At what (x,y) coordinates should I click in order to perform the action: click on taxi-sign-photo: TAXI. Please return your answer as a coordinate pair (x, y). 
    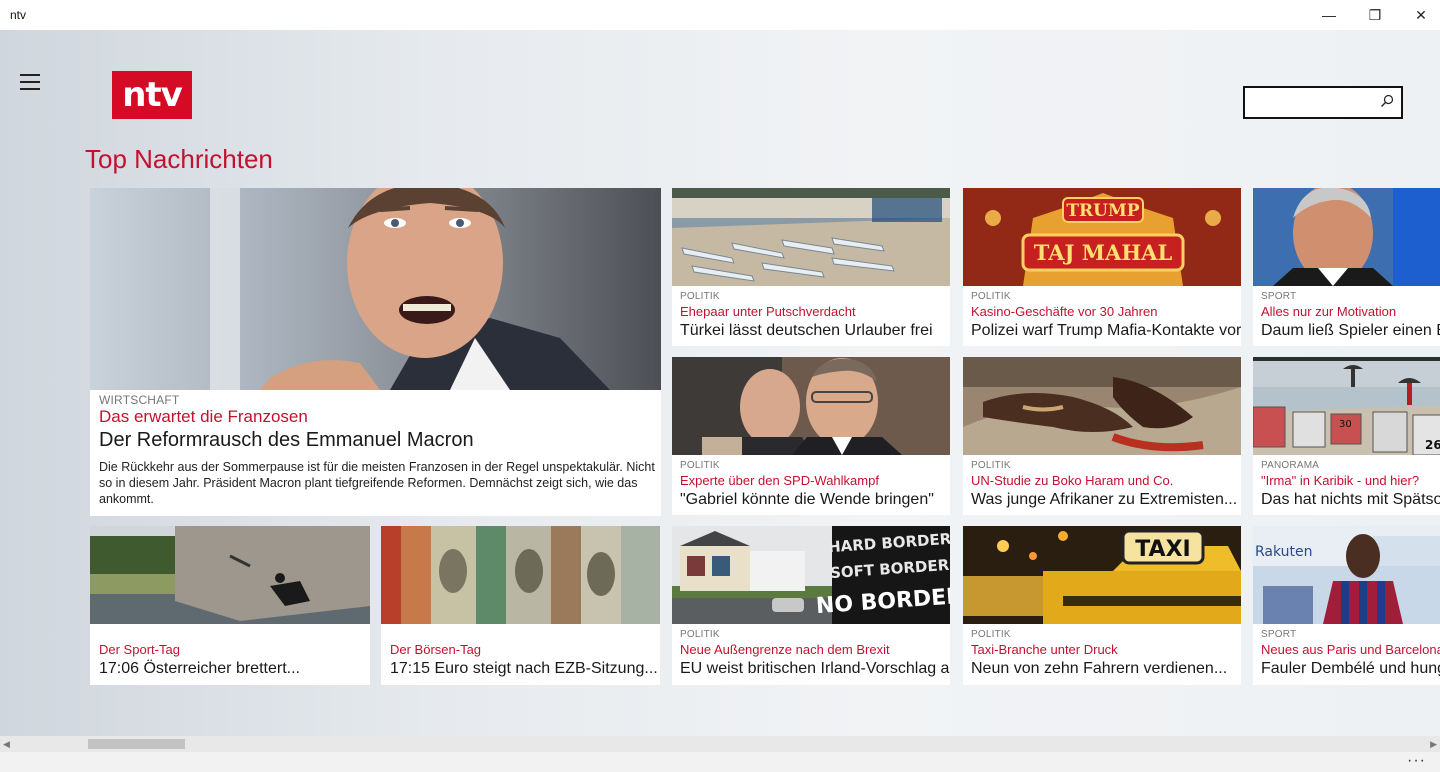
    Looking at the image, I should click on (1102, 575).